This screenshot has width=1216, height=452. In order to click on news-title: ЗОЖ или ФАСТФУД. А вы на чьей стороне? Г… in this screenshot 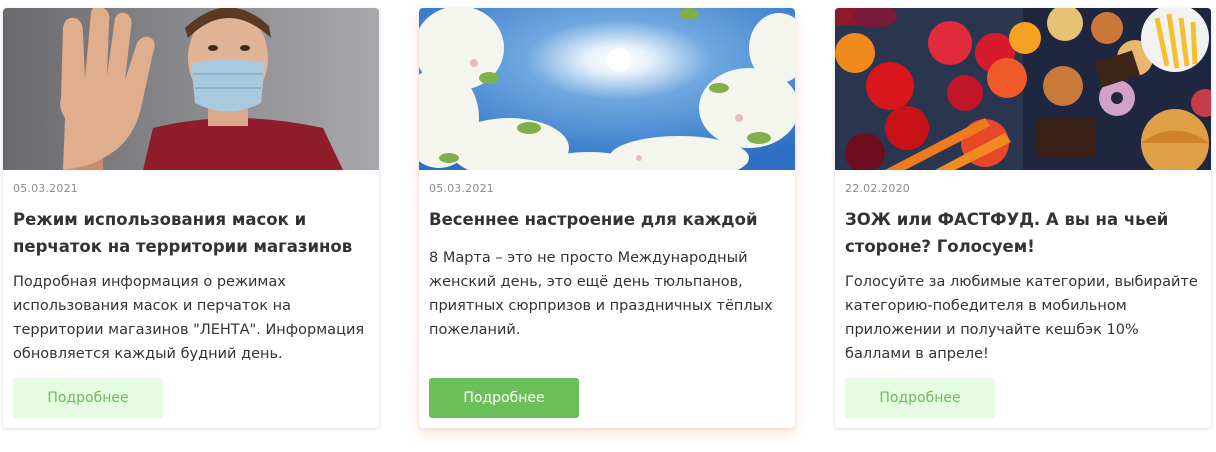, I will do `click(1023, 233)`.